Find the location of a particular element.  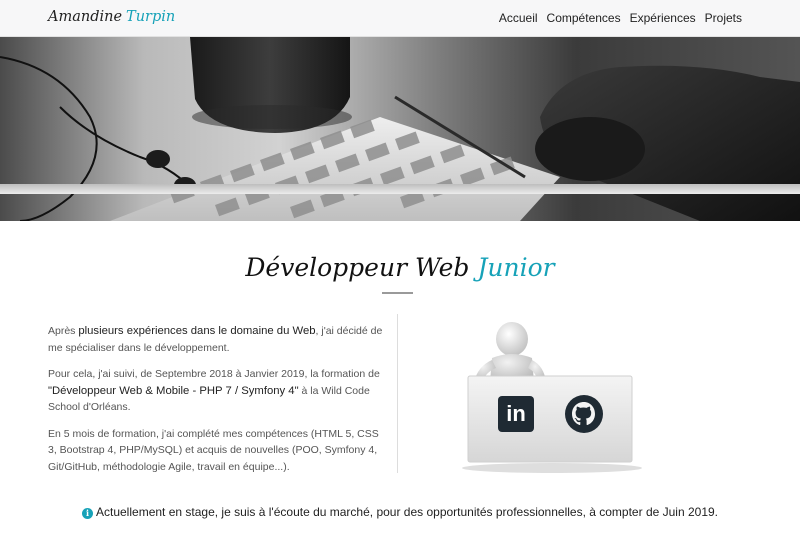

intro-p1-pre: Après is located at coordinates (63, 331).